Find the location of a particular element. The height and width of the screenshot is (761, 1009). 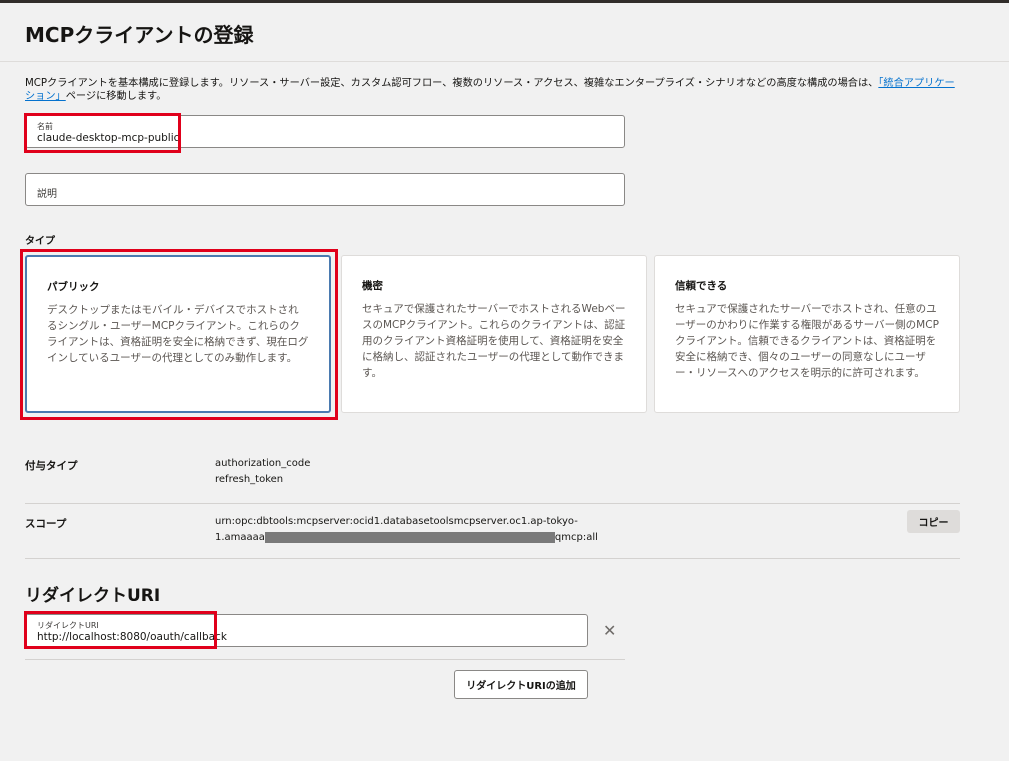

grant-type-item: authorization_code is located at coordinates (263, 463).